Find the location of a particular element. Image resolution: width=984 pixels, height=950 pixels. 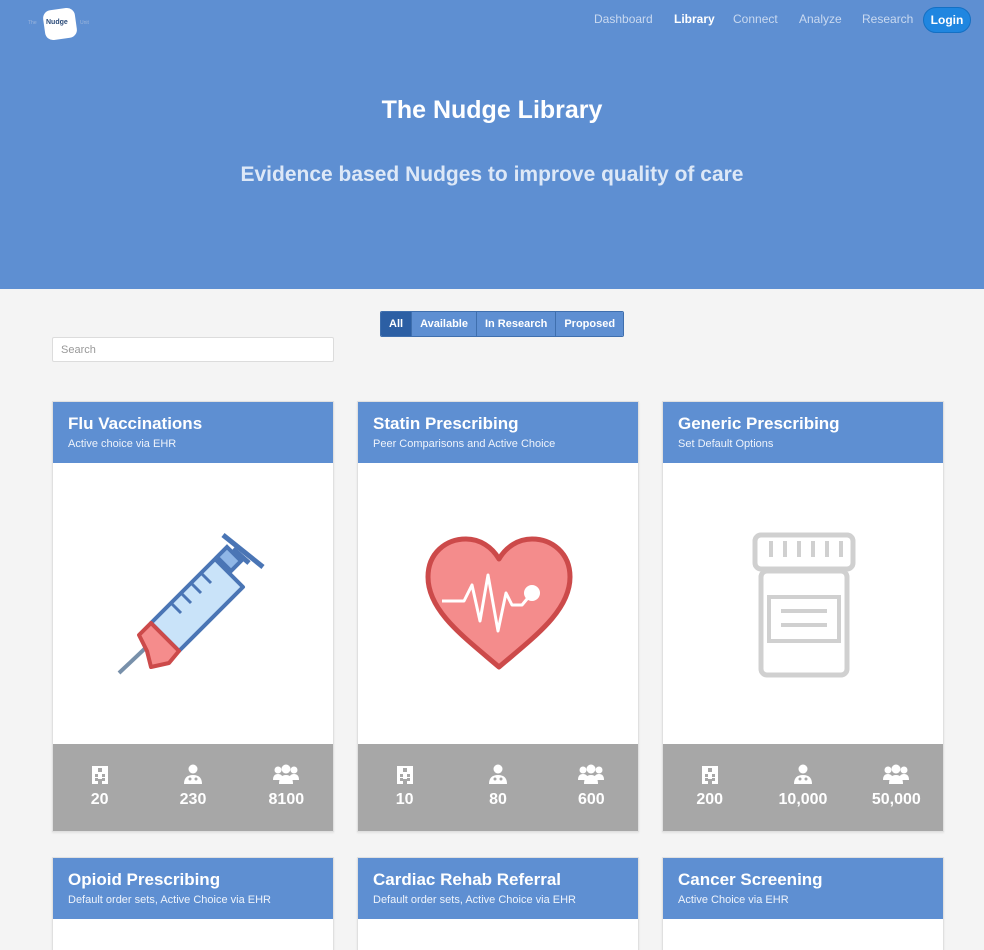

stat-clinicians: 10,000 is located at coordinates (802, 797).